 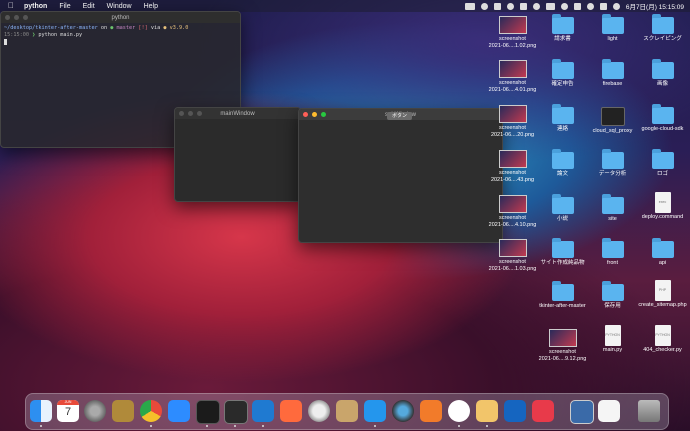 What do you see at coordinates (95, 411) in the screenshot?
I see `system-preferences-icon` at bounding box center [95, 411].